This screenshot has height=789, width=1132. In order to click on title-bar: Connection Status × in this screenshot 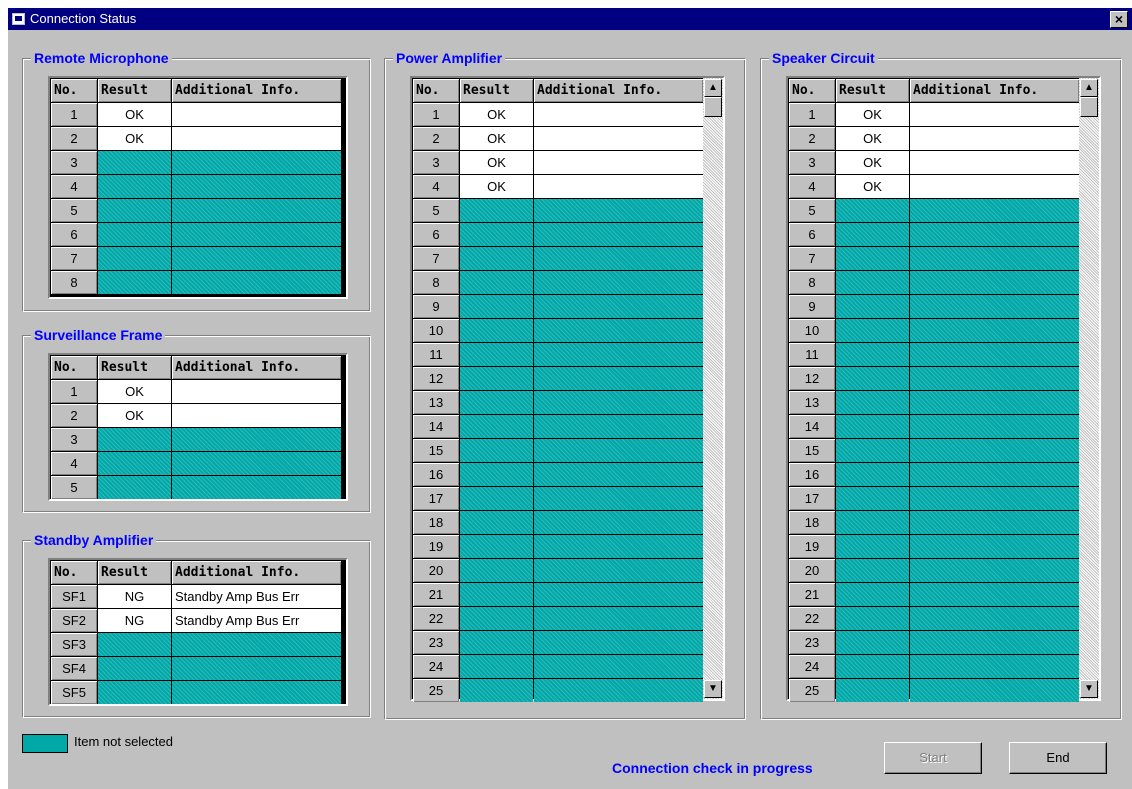, I will do `click(570, 19)`.